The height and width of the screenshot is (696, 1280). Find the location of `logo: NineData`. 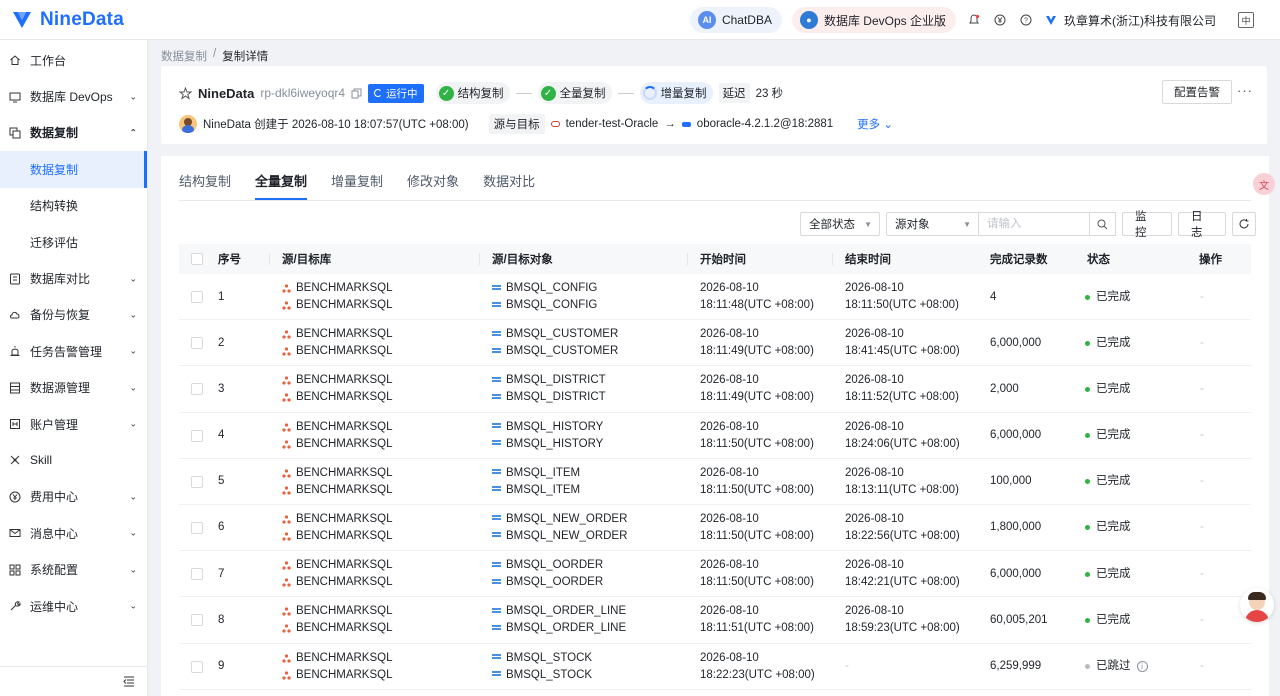

logo: NineData is located at coordinates (67, 20).